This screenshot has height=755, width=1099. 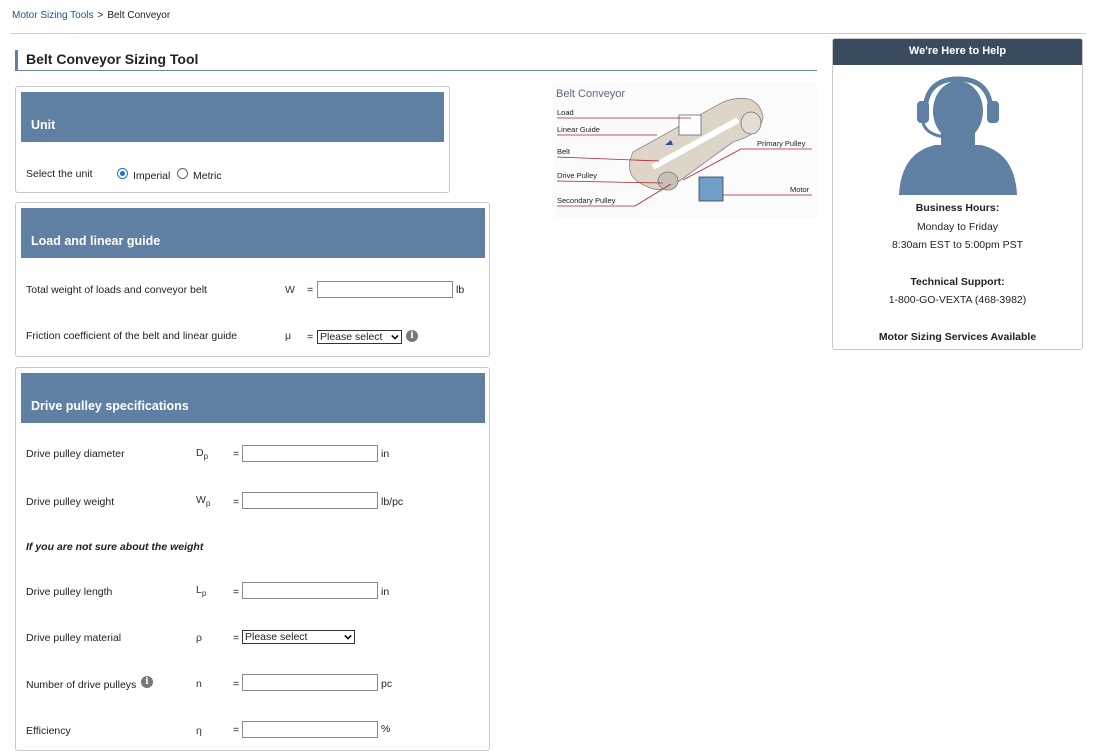 I want to click on drive-pulley-count-label: Number of drive pulleys, so click(x=81, y=685).